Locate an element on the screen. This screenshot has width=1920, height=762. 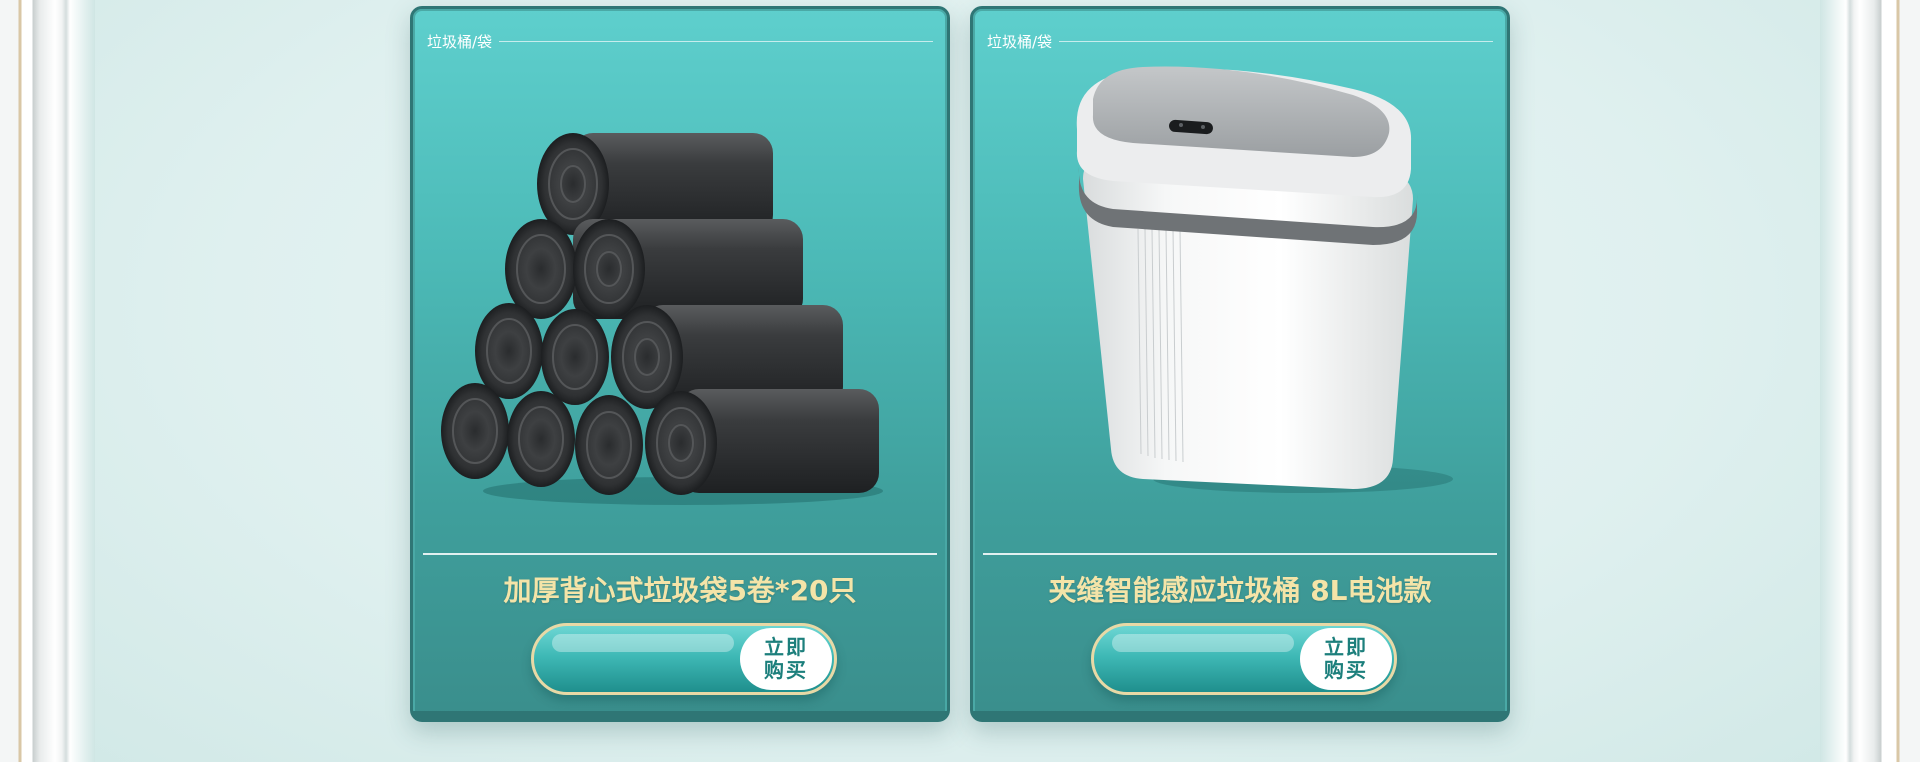
right-frame-decoration is located at coordinates (1870, 381).